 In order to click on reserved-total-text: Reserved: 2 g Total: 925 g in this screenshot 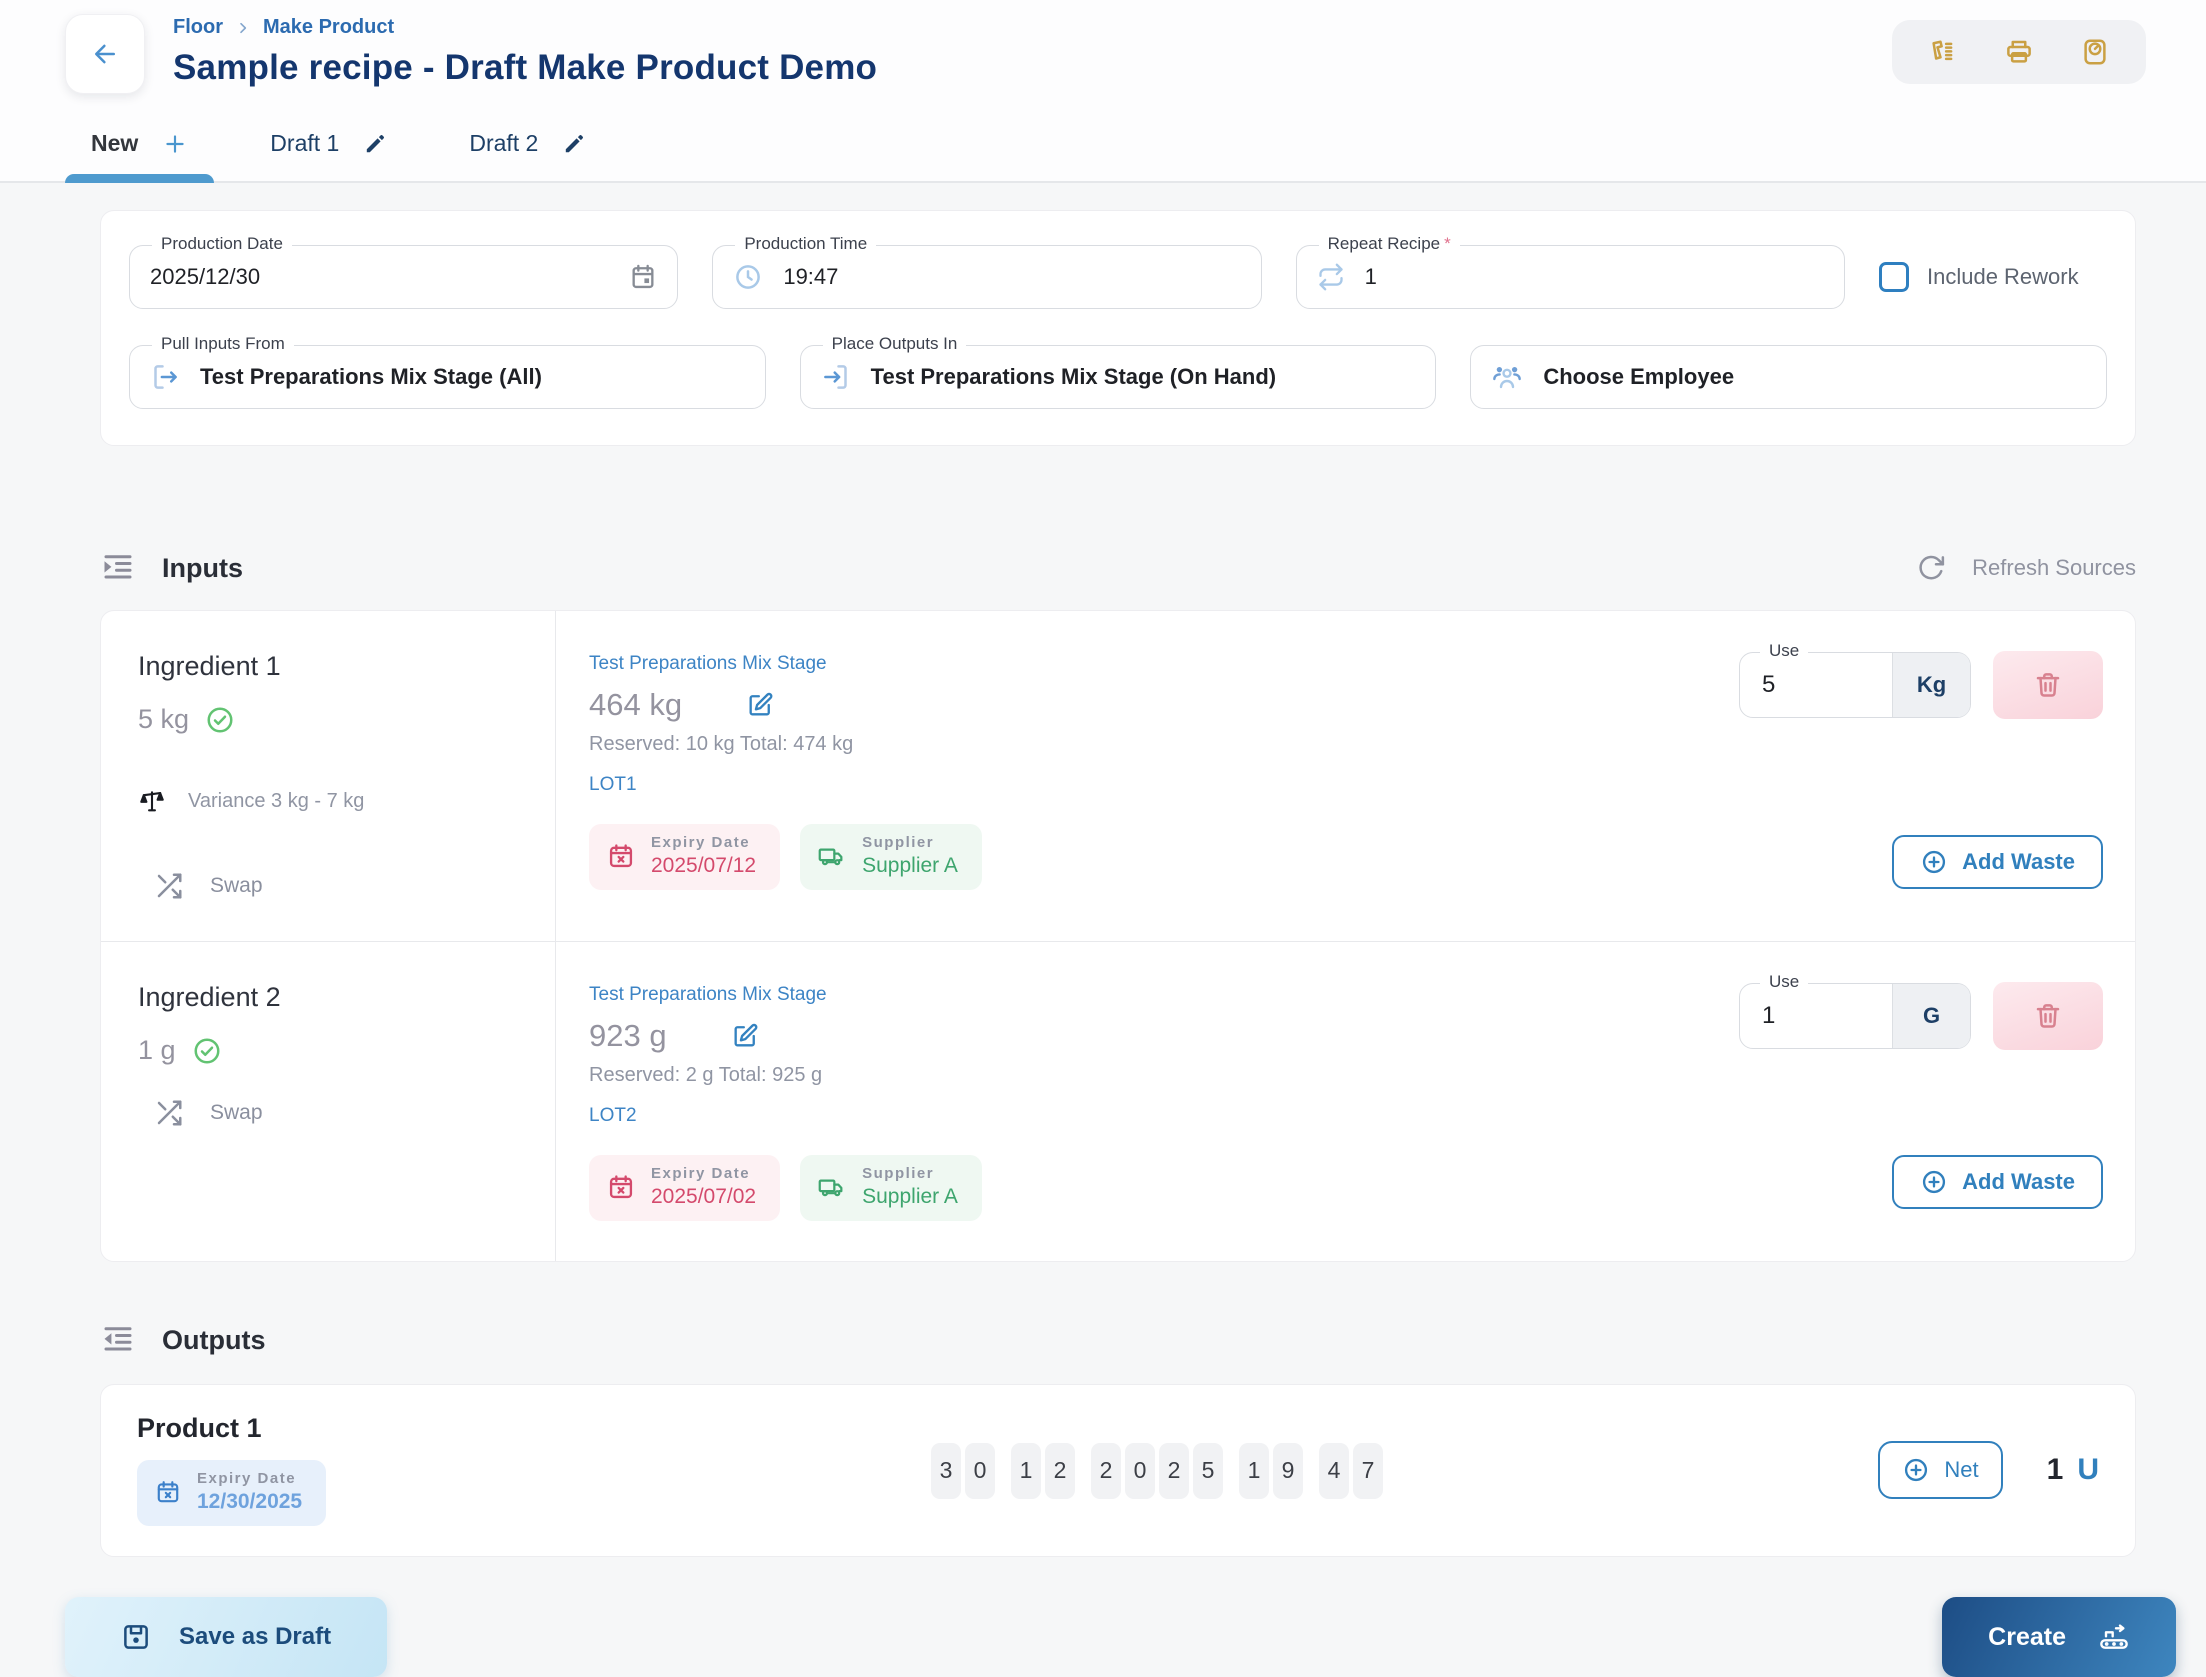, I will do `click(706, 1075)`.